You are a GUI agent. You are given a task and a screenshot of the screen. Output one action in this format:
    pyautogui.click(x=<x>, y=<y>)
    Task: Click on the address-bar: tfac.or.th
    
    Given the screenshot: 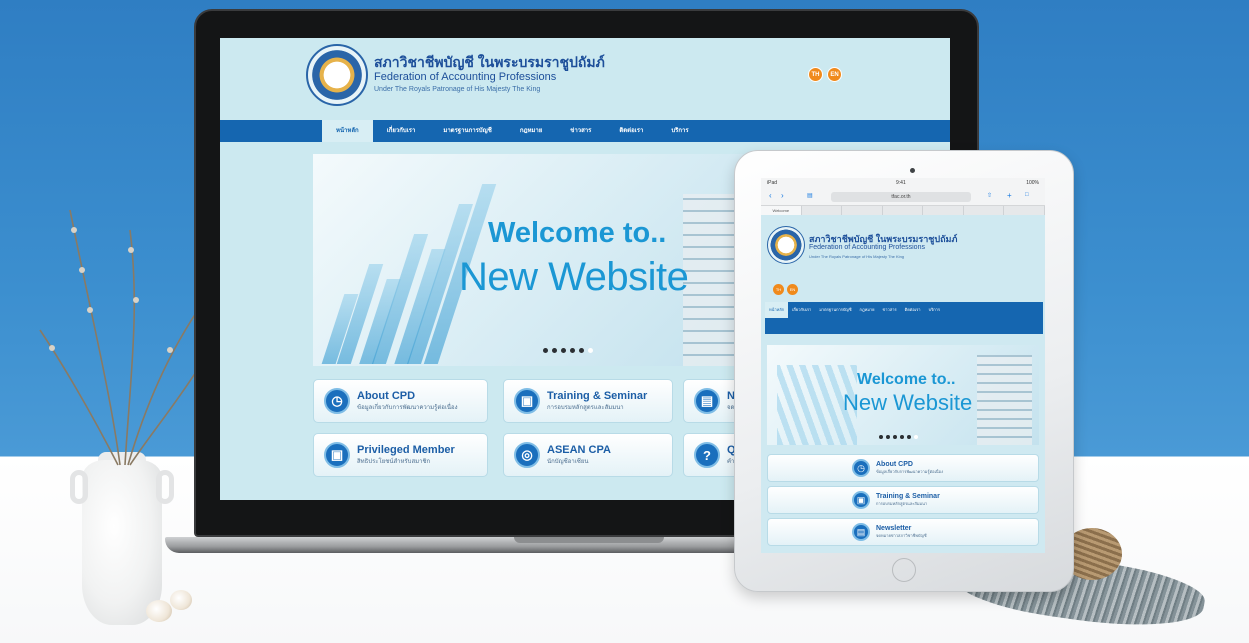 What is the action you would take?
    pyautogui.click(x=901, y=197)
    